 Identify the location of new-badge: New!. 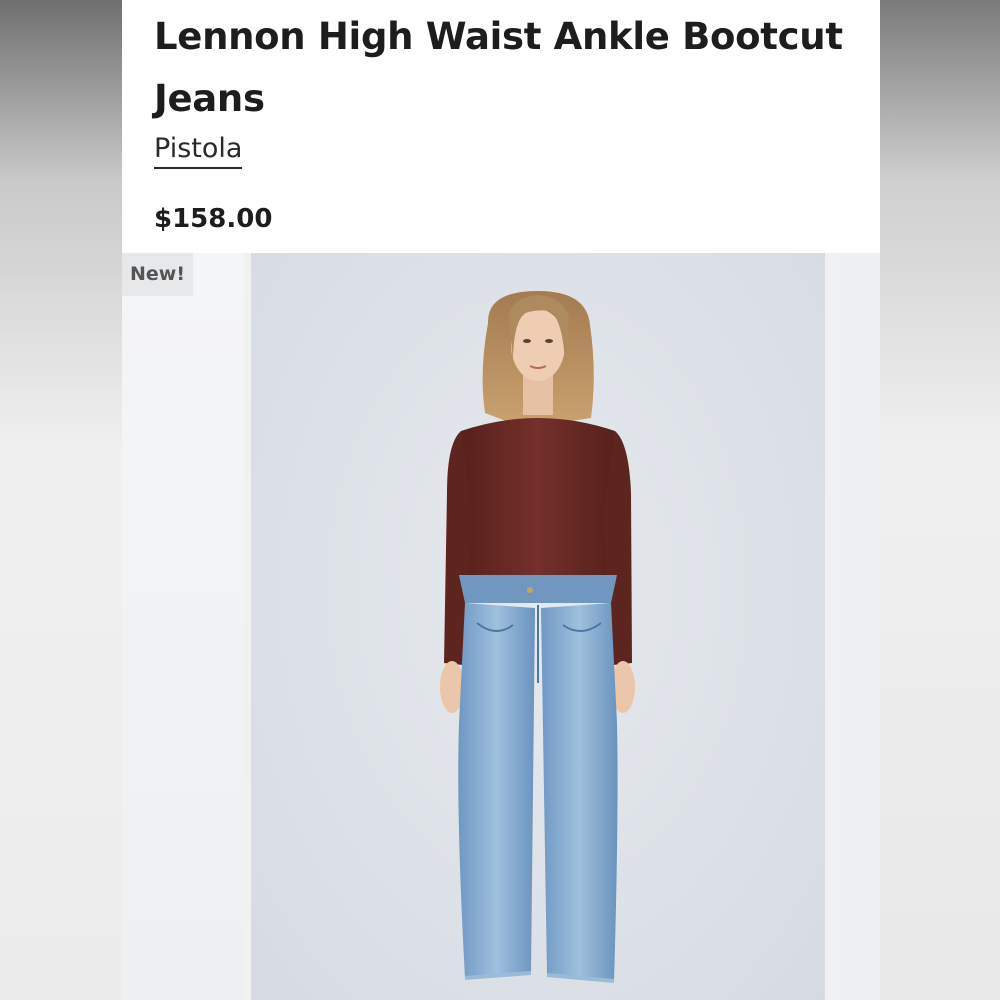
(157, 274).